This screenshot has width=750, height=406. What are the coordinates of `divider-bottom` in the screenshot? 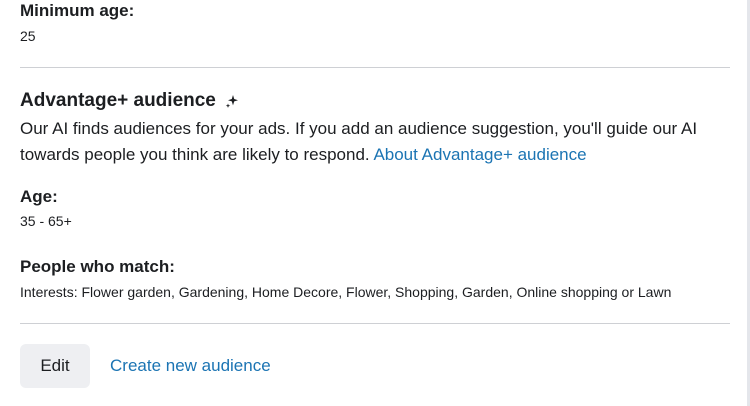 It's located at (375, 323).